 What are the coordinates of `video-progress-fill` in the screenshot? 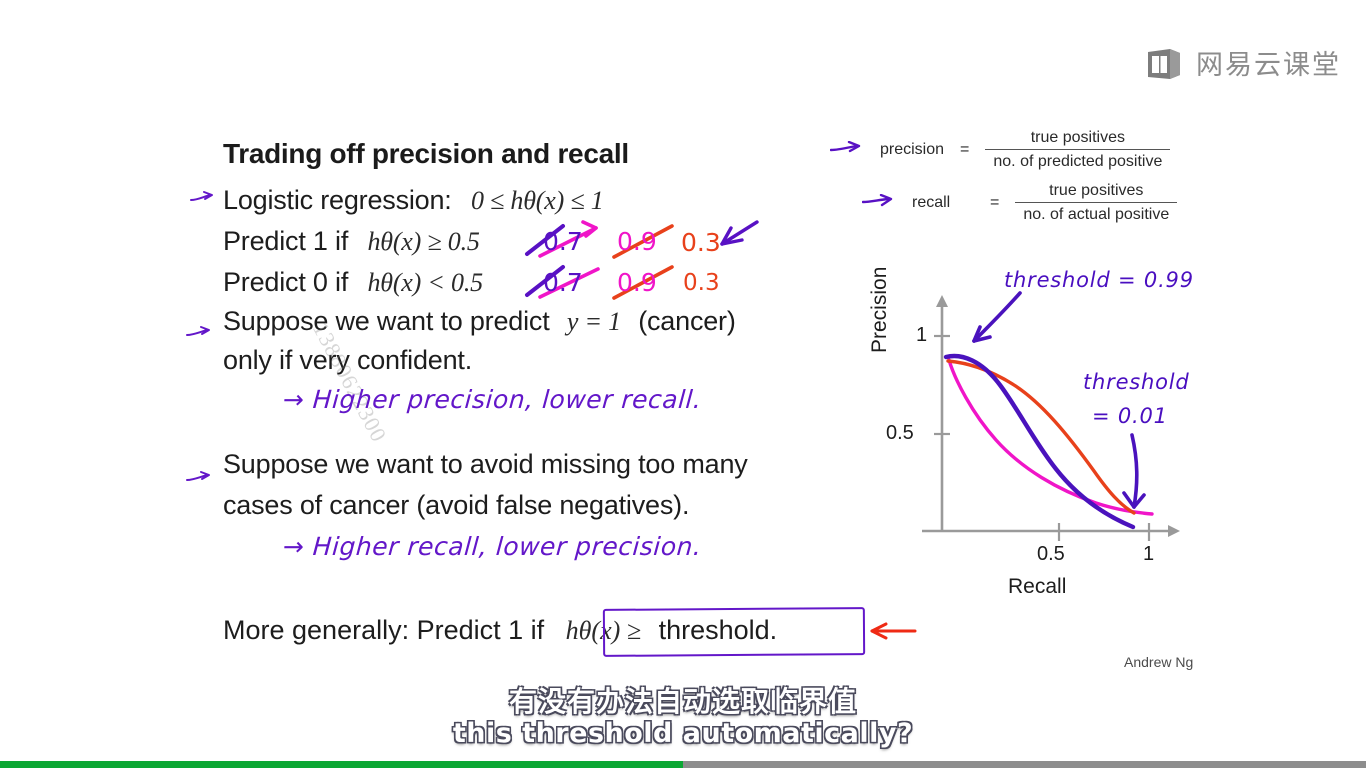 It's located at (341, 764).